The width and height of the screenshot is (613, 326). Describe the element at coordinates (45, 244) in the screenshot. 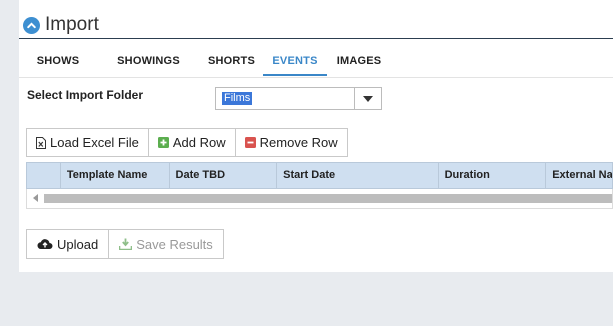

I see `cloud-upload-icon` at that location.